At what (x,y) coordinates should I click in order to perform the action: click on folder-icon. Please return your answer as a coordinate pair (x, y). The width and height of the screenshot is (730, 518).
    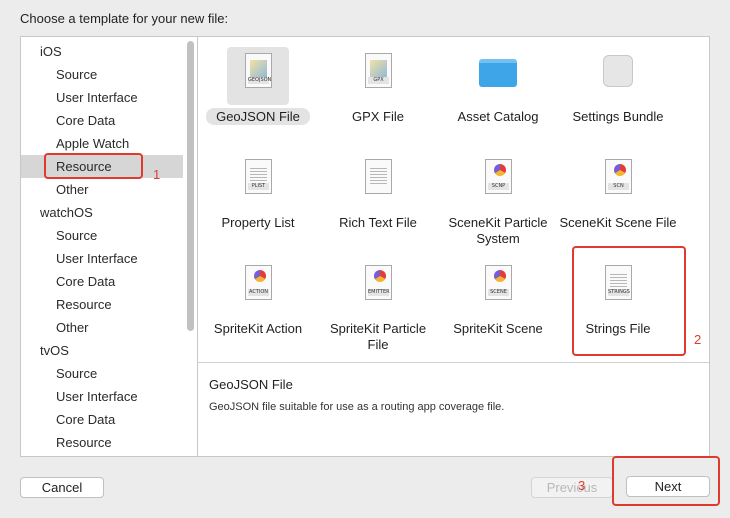
    Looking at the image, I should click on (498, 75).